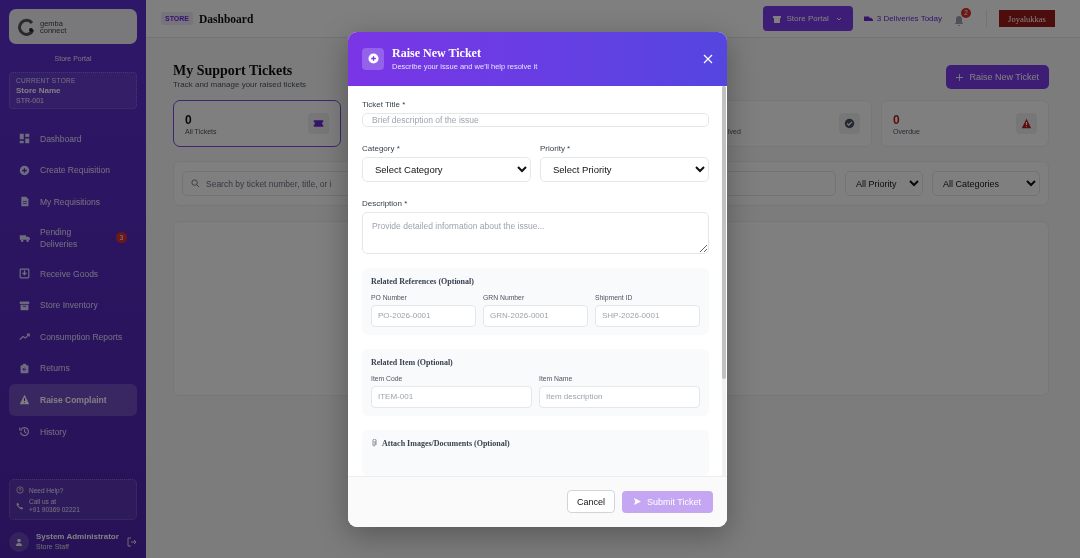 The width and height of the screenshot is (1080, 558). What do you see at coordinates (446, 169) in the screenshot?
I see `category-select: Select Category` at bounding box center [446, 169].